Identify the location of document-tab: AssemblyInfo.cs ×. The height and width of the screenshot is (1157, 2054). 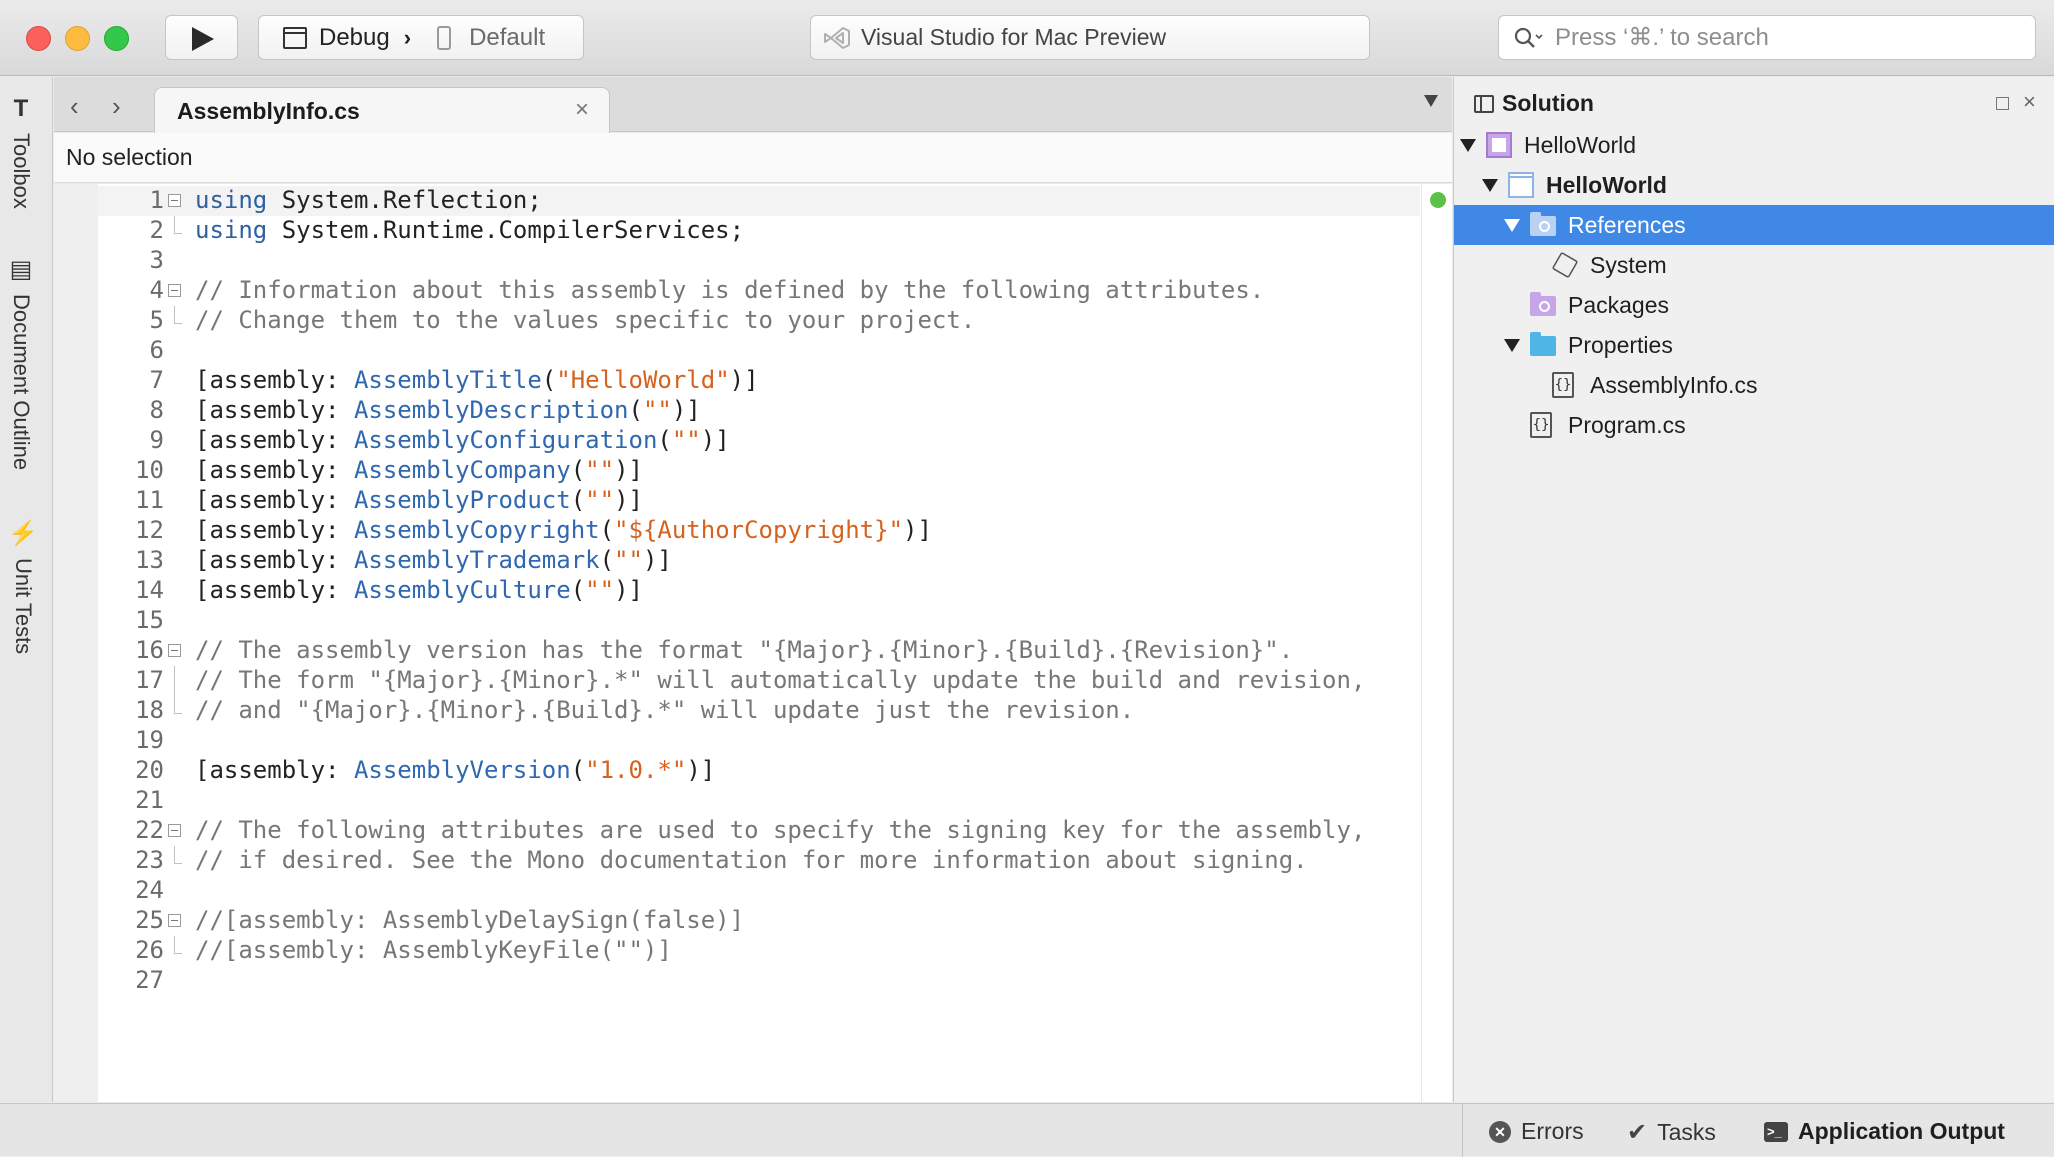
(382, 110).